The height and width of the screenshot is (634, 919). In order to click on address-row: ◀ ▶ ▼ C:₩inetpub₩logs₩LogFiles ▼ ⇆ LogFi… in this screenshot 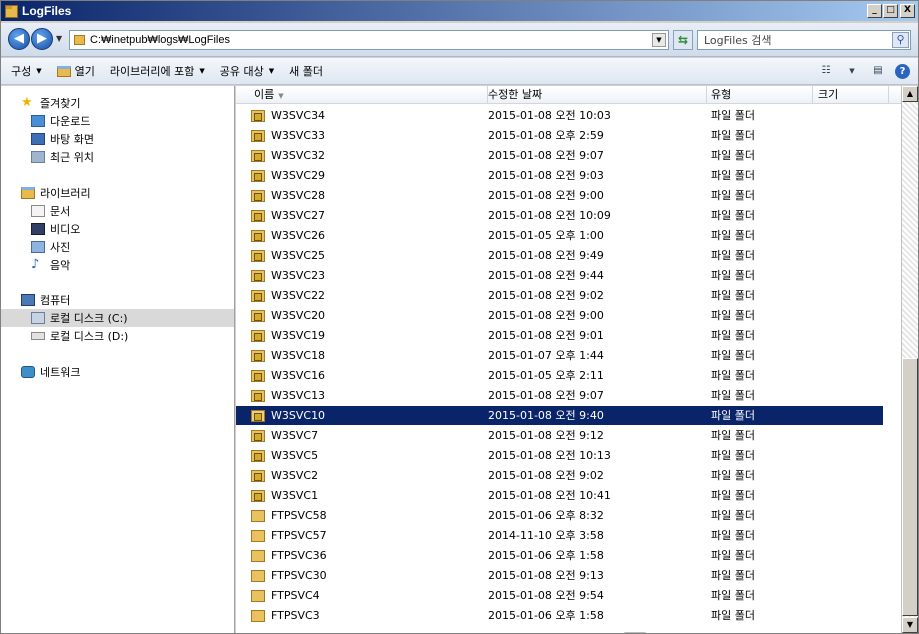, I will do `click(459, 40)`.